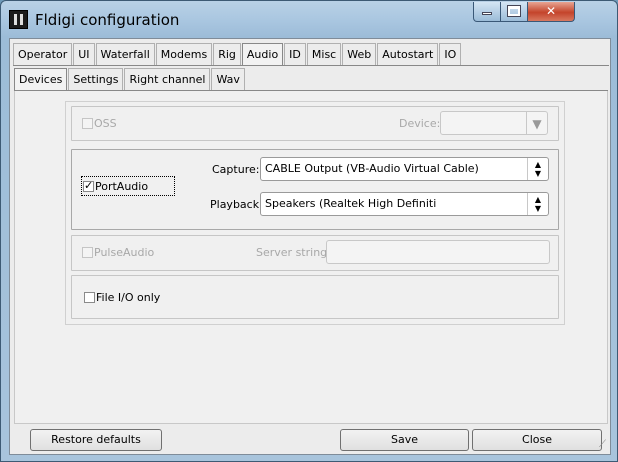  What do you see at coordinates (41, 79) in the screenshot?
I see `subtab-devices: Devices` at bounding box center [41, 79].